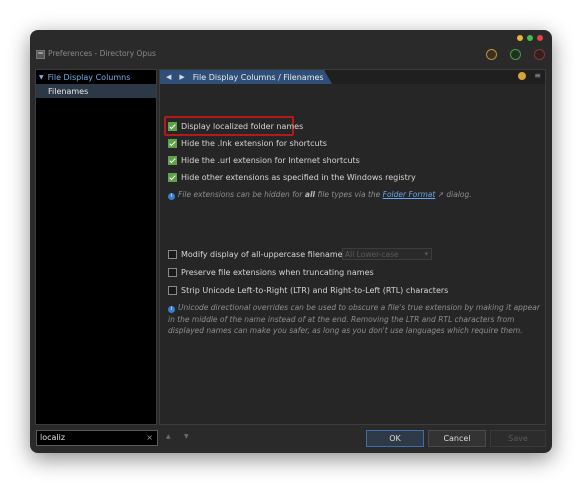  I want to click on tree-root-label: File Display Columns, so click(89, 77).